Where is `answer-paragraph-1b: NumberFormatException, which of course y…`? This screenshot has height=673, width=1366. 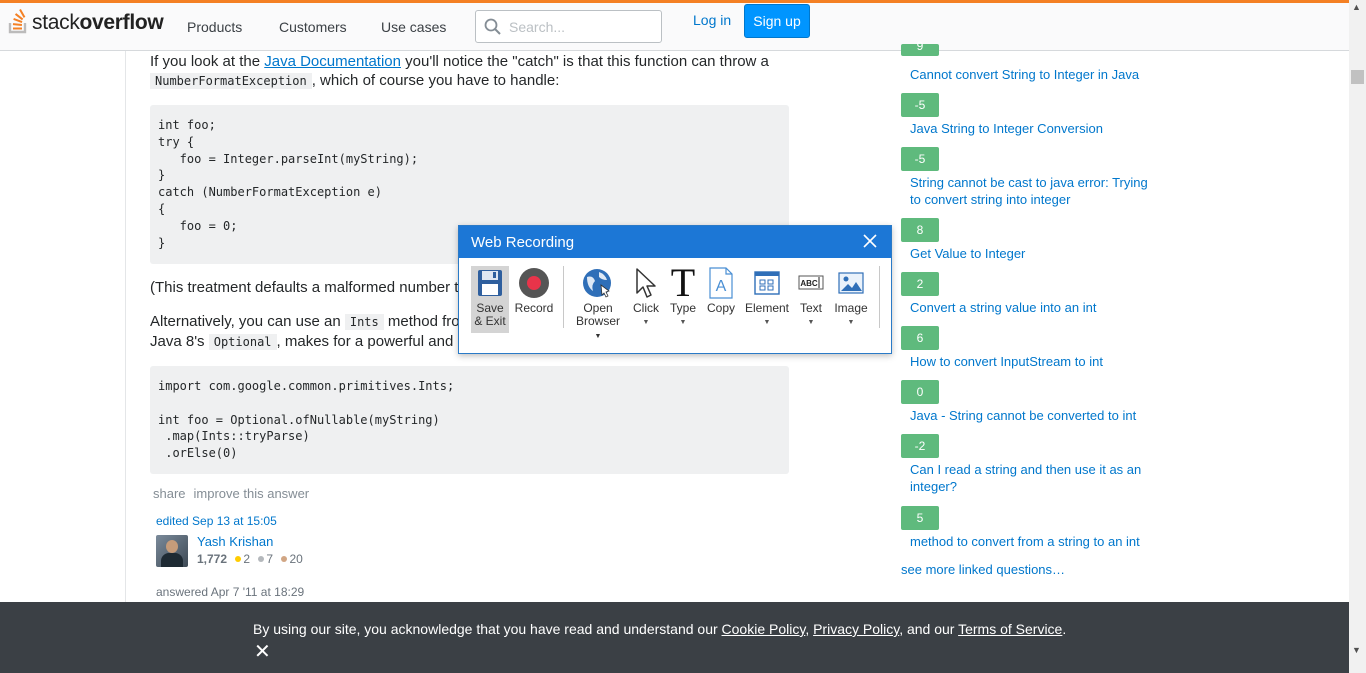 answer-paragraph-1b: NumberFormatException, which of course y… is located at coordinates (354, 81).